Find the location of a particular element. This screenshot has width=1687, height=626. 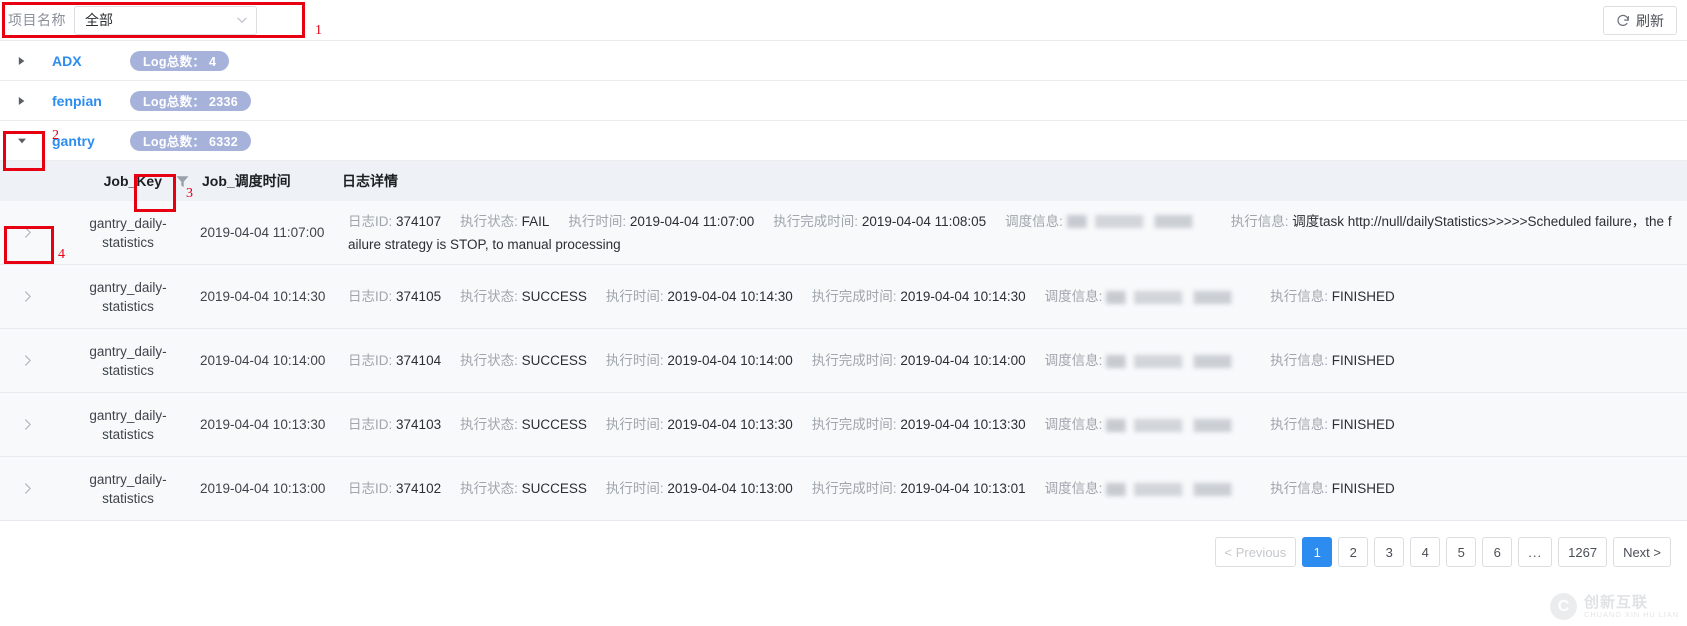

chevron-down-icon is located at coordinates (242, 20).